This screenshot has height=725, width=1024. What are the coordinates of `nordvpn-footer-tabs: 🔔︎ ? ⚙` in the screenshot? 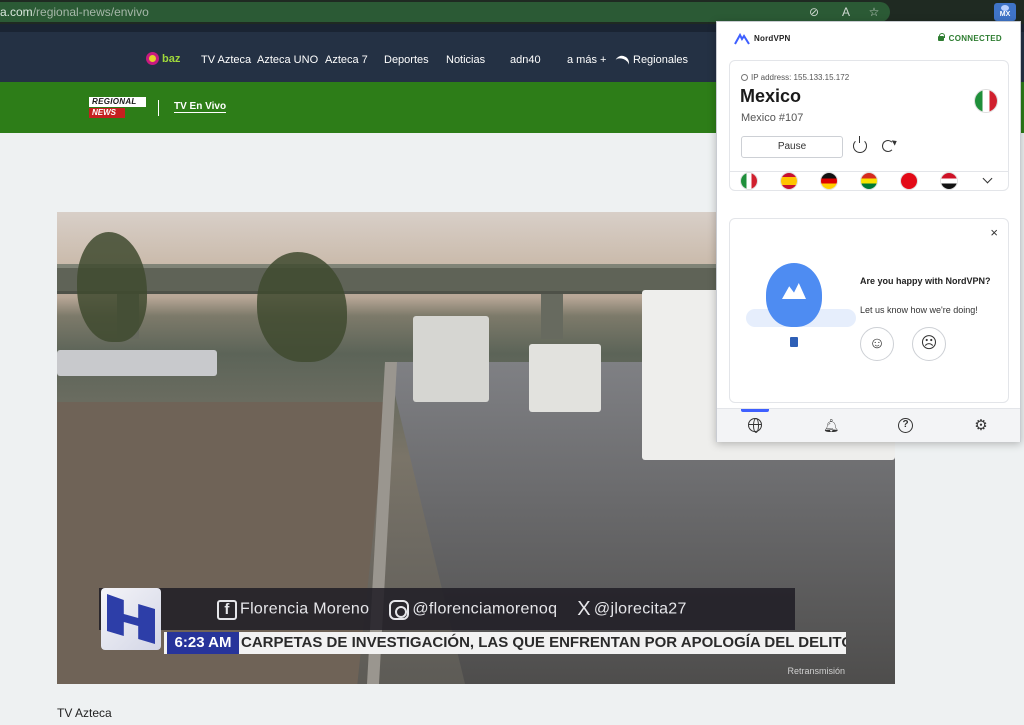 It's located at (868, 425).